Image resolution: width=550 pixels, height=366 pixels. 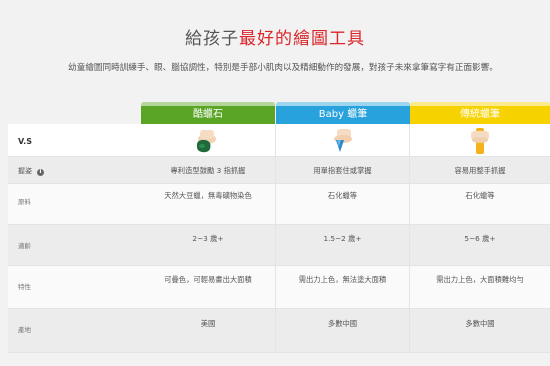 I want to click on cell-features-traditional: 需出力上色，大面積難均勻, so click(x=480, y=279).